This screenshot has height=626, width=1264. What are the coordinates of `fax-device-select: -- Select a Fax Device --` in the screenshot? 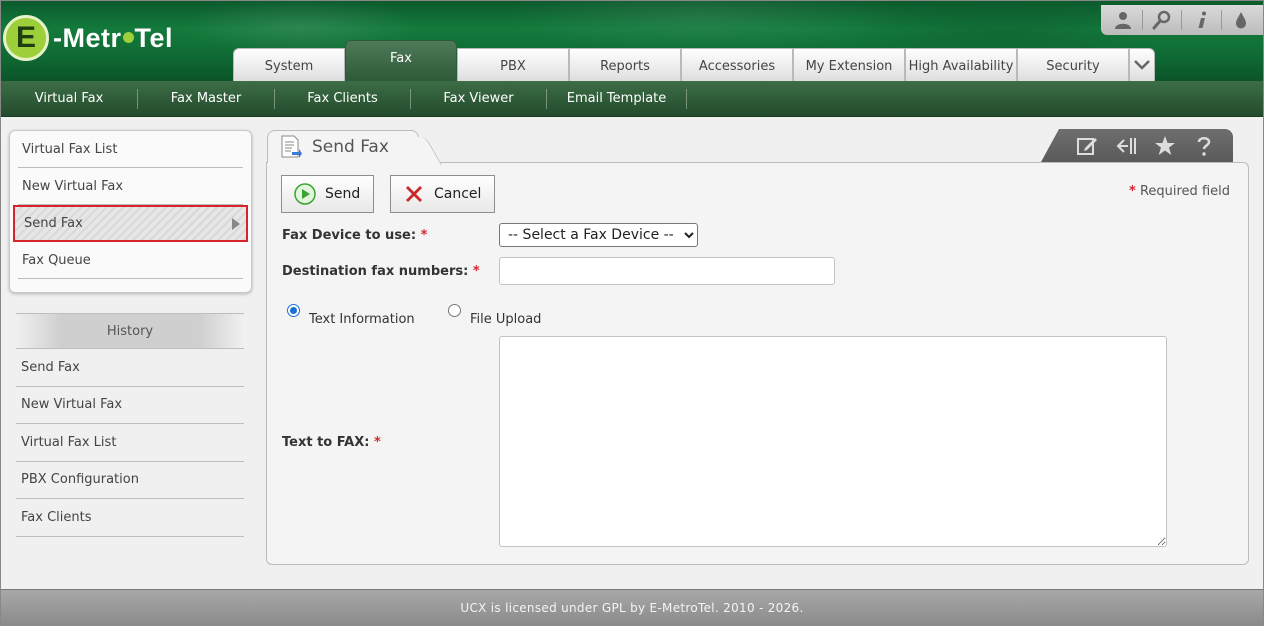 It's located at (598, 235).